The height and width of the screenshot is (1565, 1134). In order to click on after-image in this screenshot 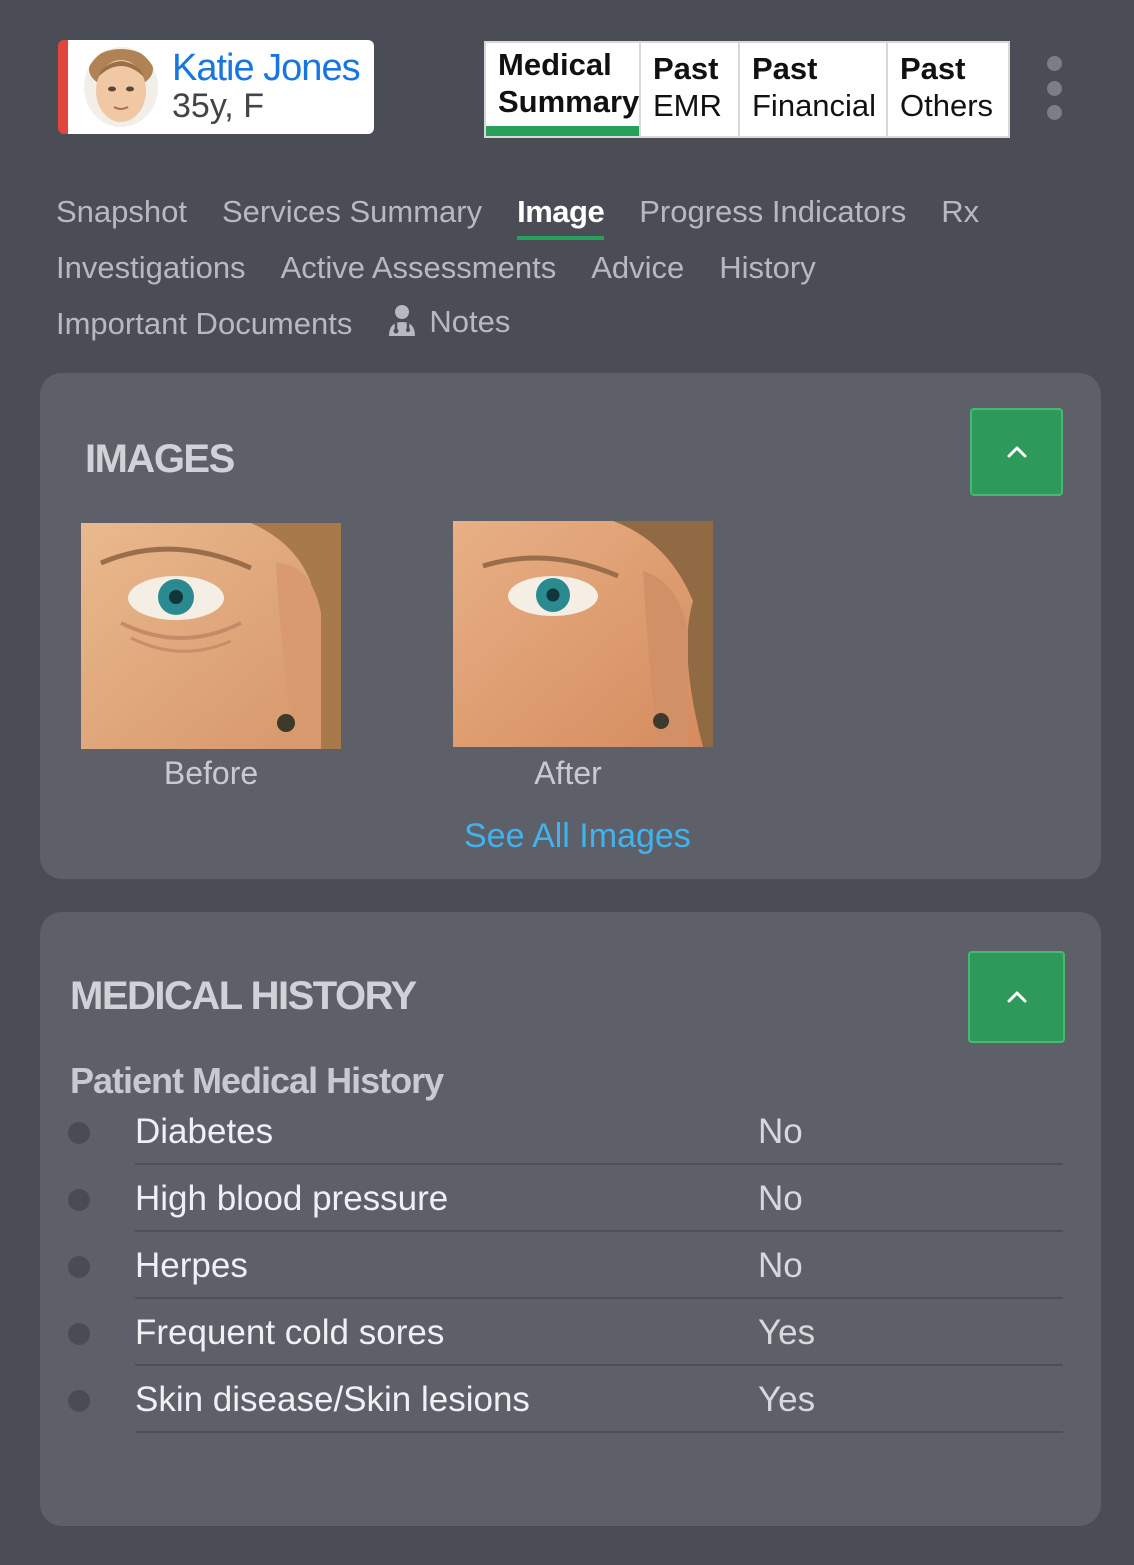, I will do `click(583, 634)`.